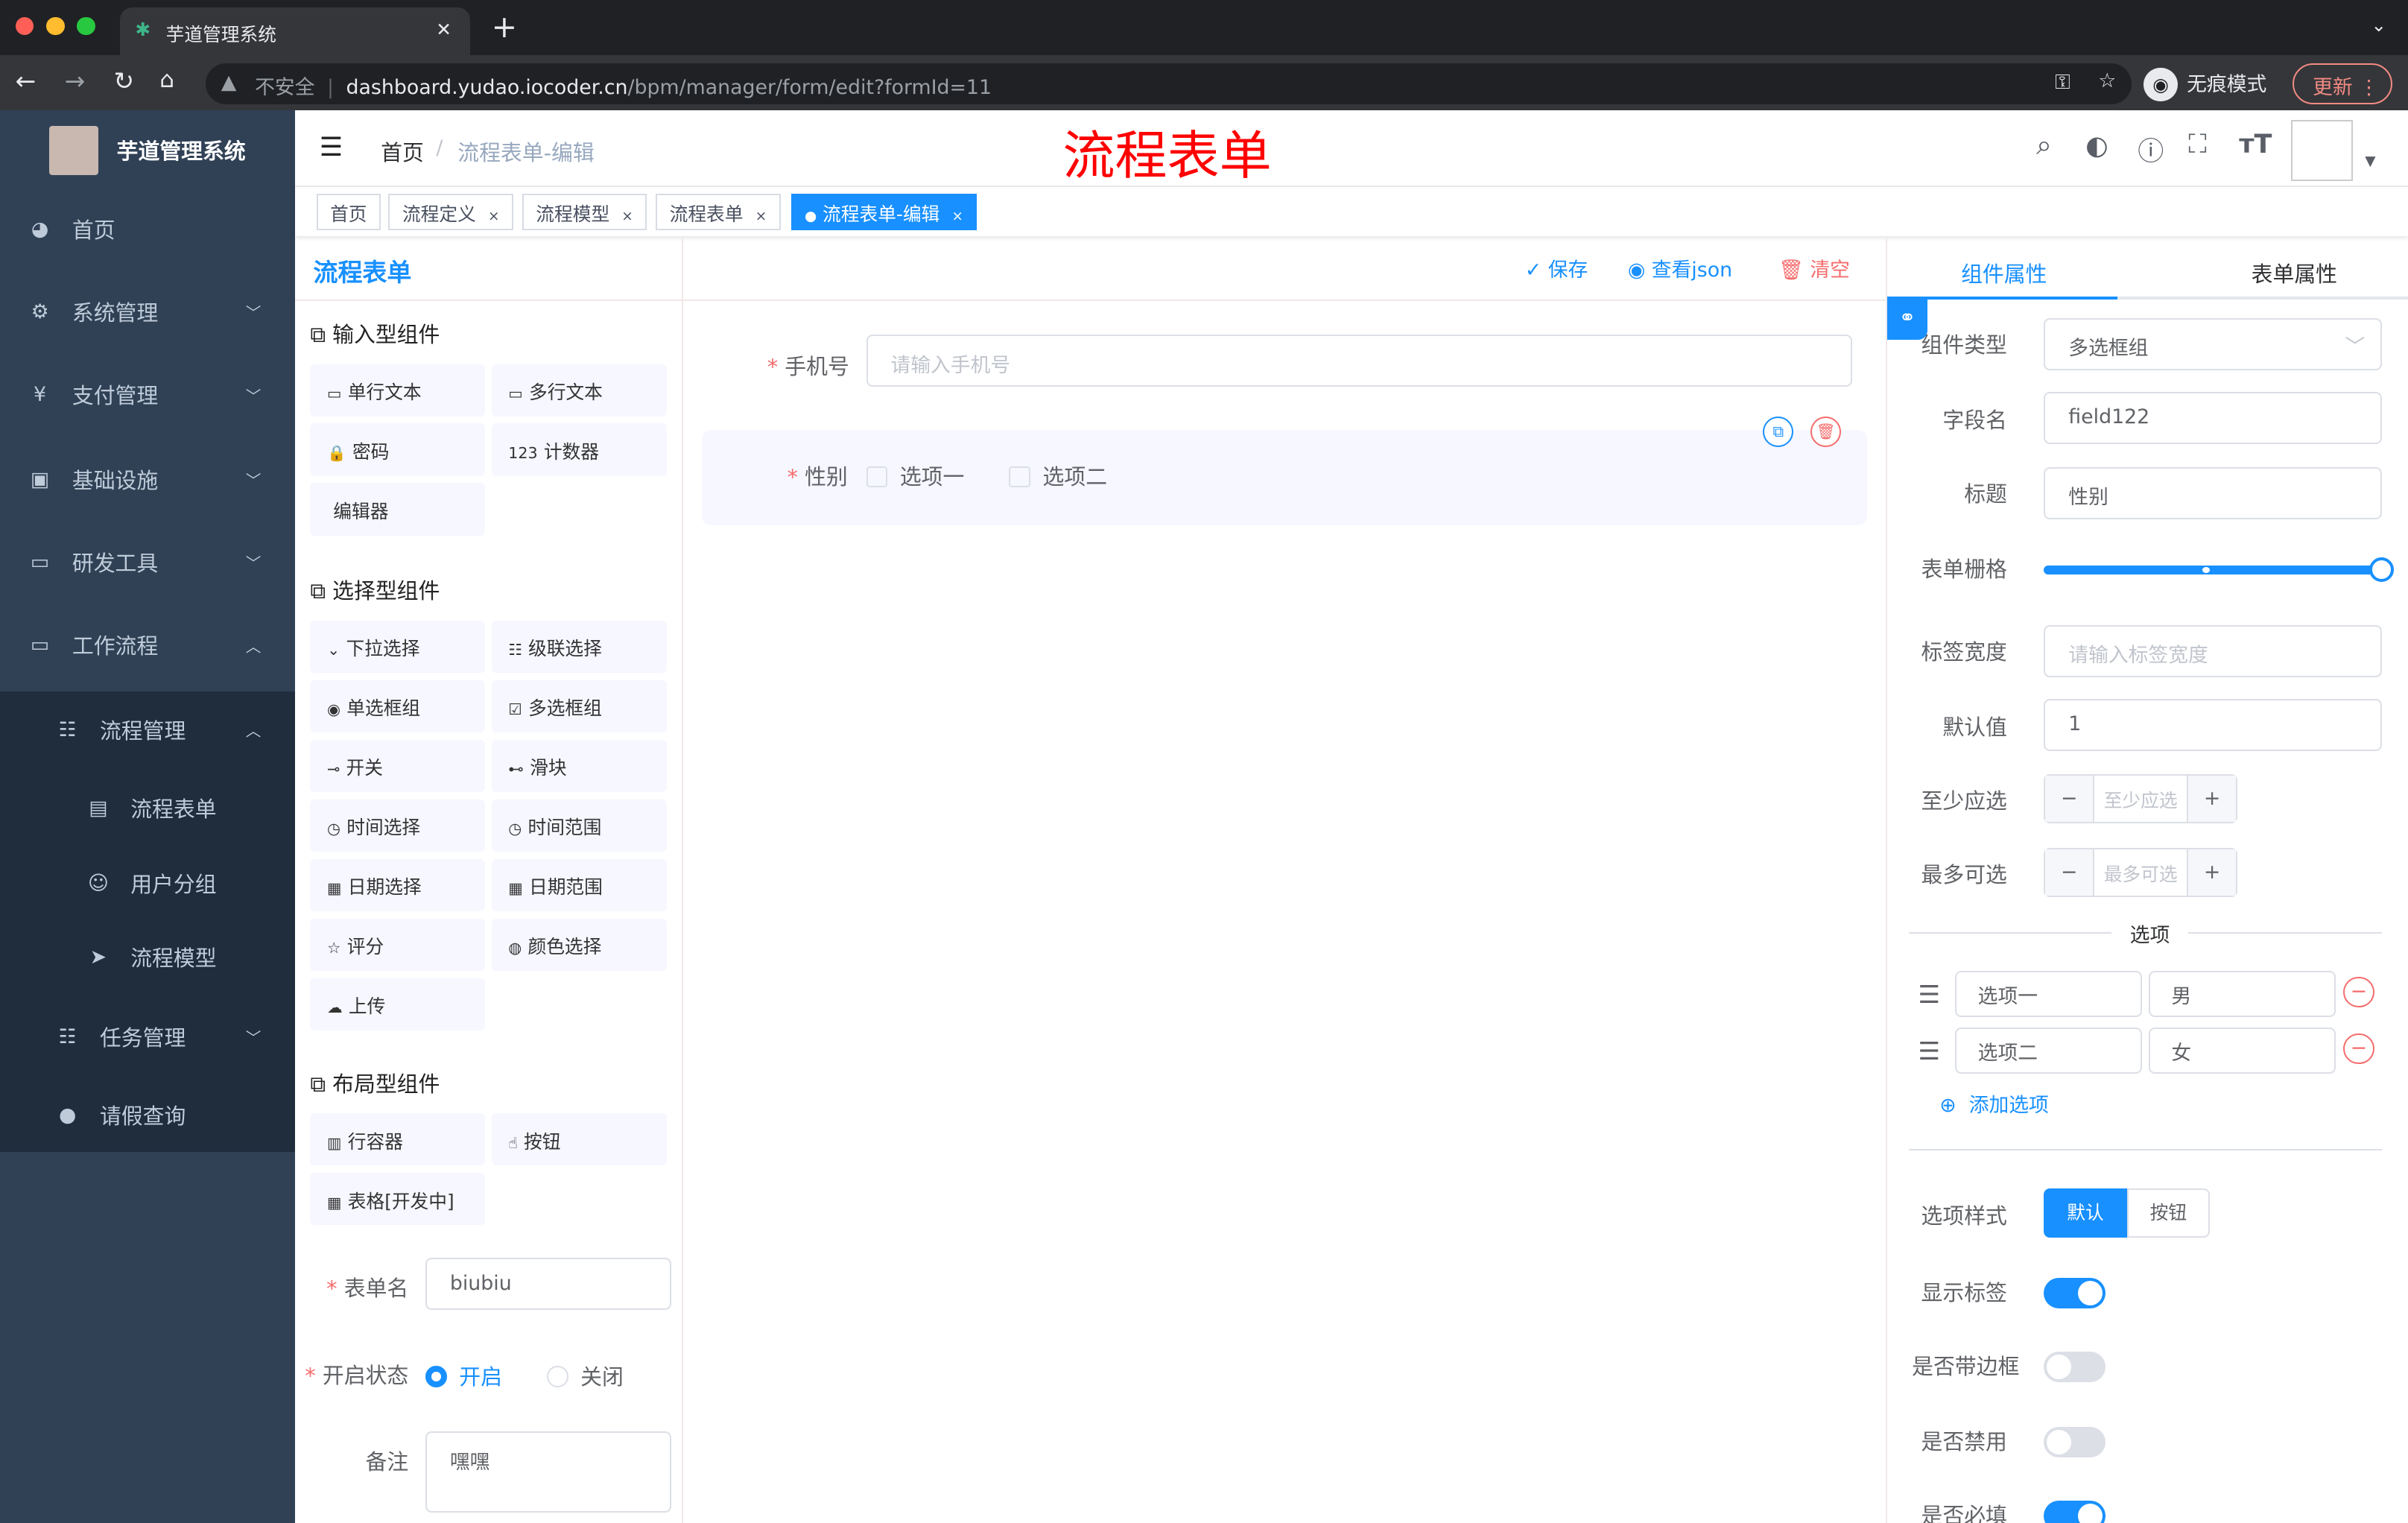 This screenshot has width=2408, height=1523. Describe the element at coordinates (505, 27) in the screenshot. I see `new-tab-icon: +` at that location.